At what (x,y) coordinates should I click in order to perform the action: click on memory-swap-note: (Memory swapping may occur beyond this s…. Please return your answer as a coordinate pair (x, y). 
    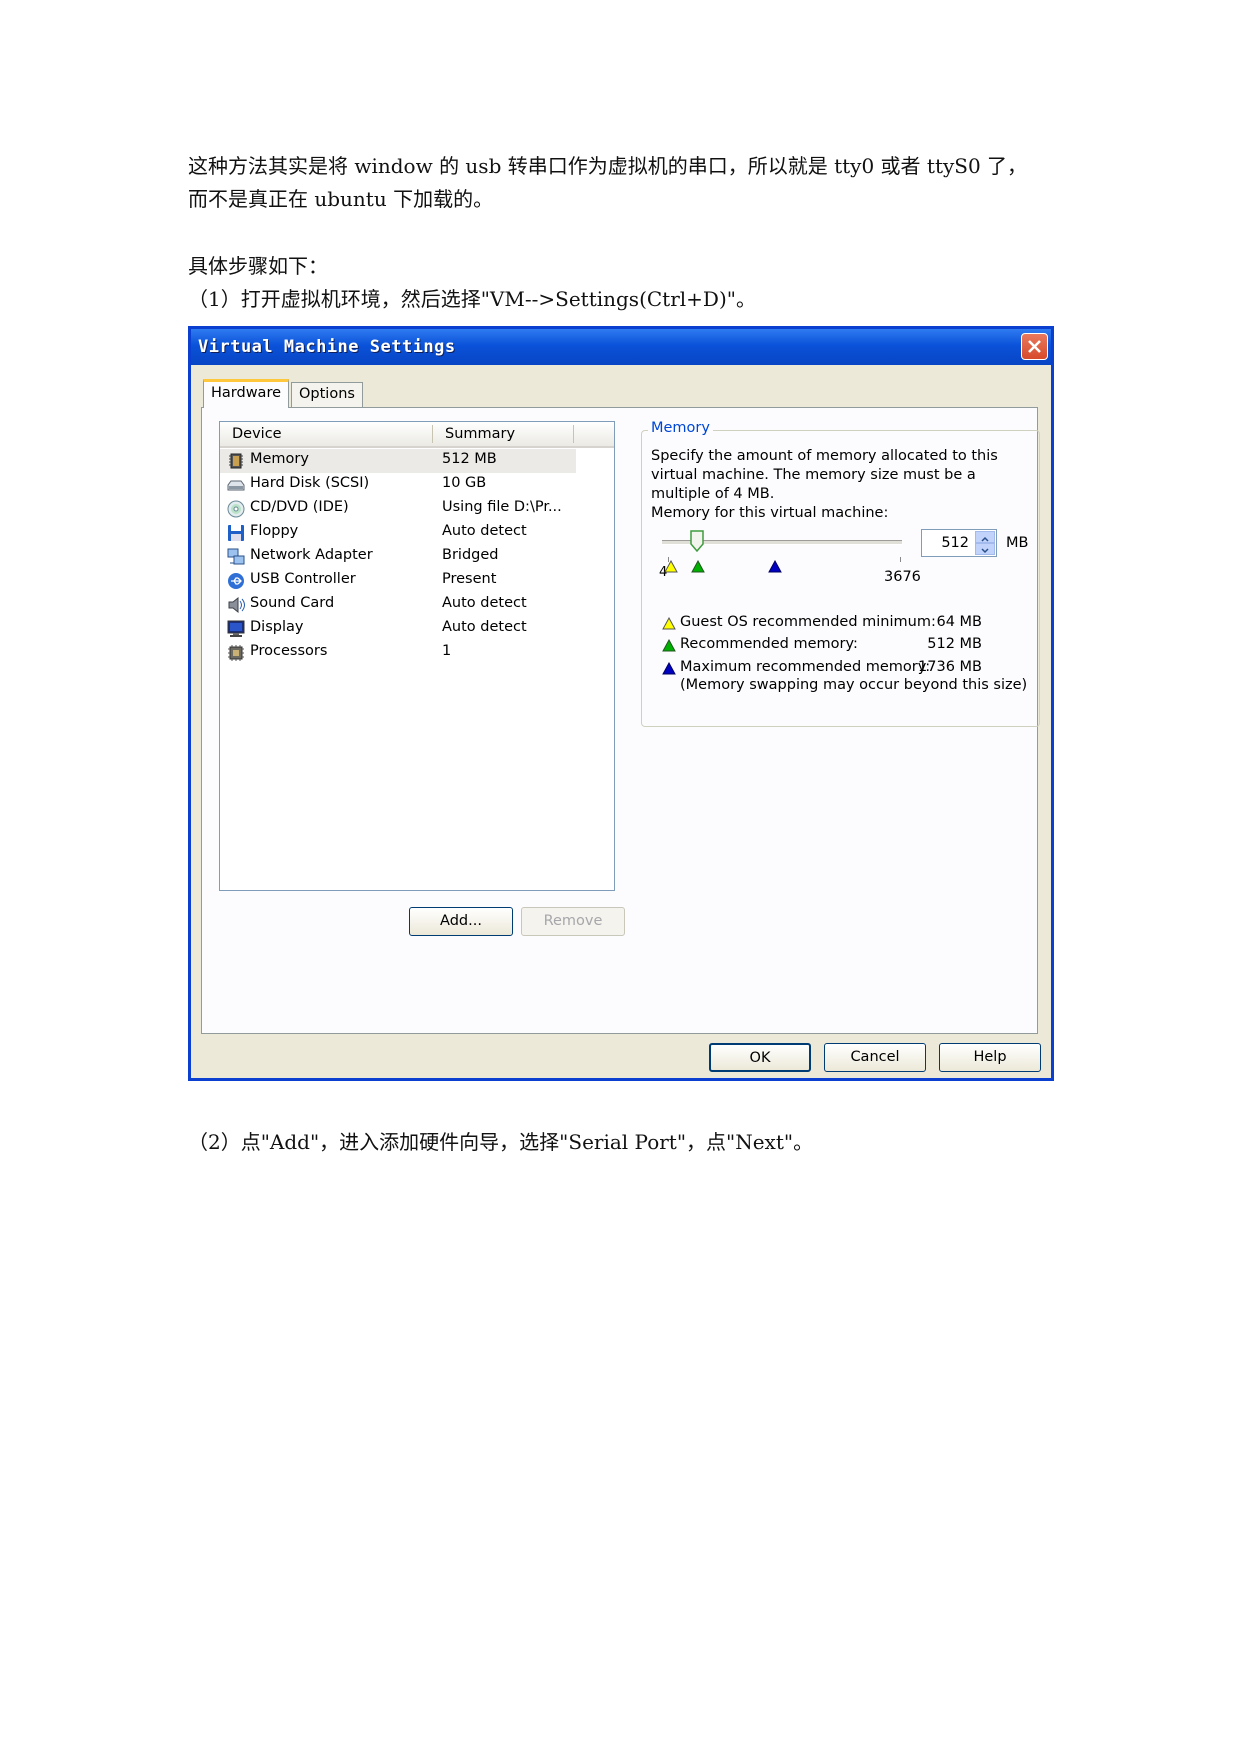
    Looking at the image, I should click on (854, 685).